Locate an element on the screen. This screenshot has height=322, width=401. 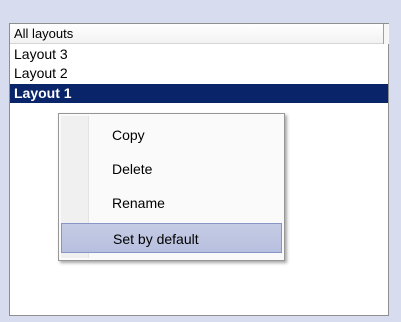
menu-item-rename: Rename is located at coordinates (171, 203).